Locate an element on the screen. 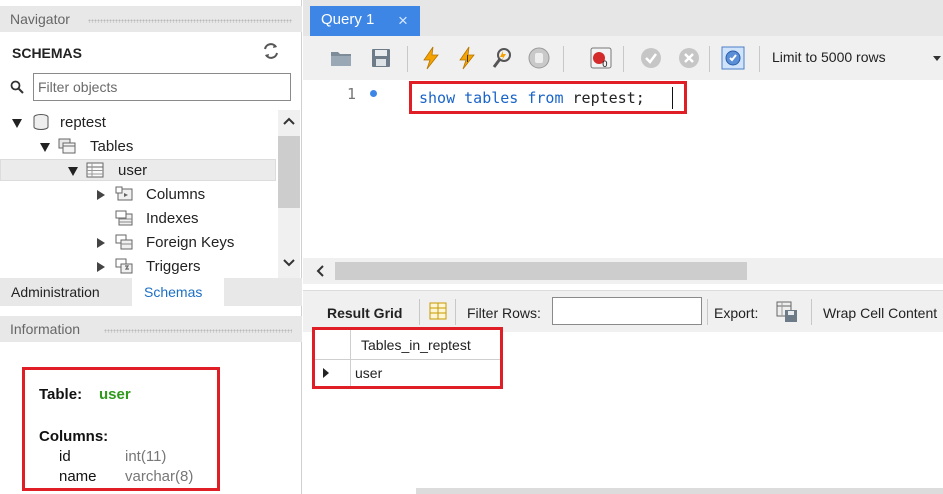  tree-item-label: reptest is located at coordinates (83, 122).